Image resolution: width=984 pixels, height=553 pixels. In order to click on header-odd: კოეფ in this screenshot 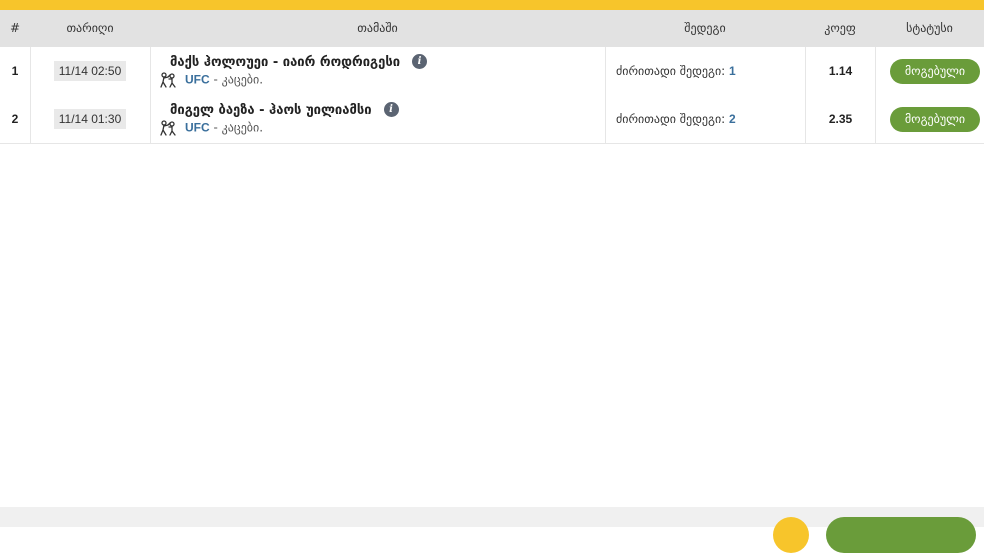, I will do `click(840, 28)`.